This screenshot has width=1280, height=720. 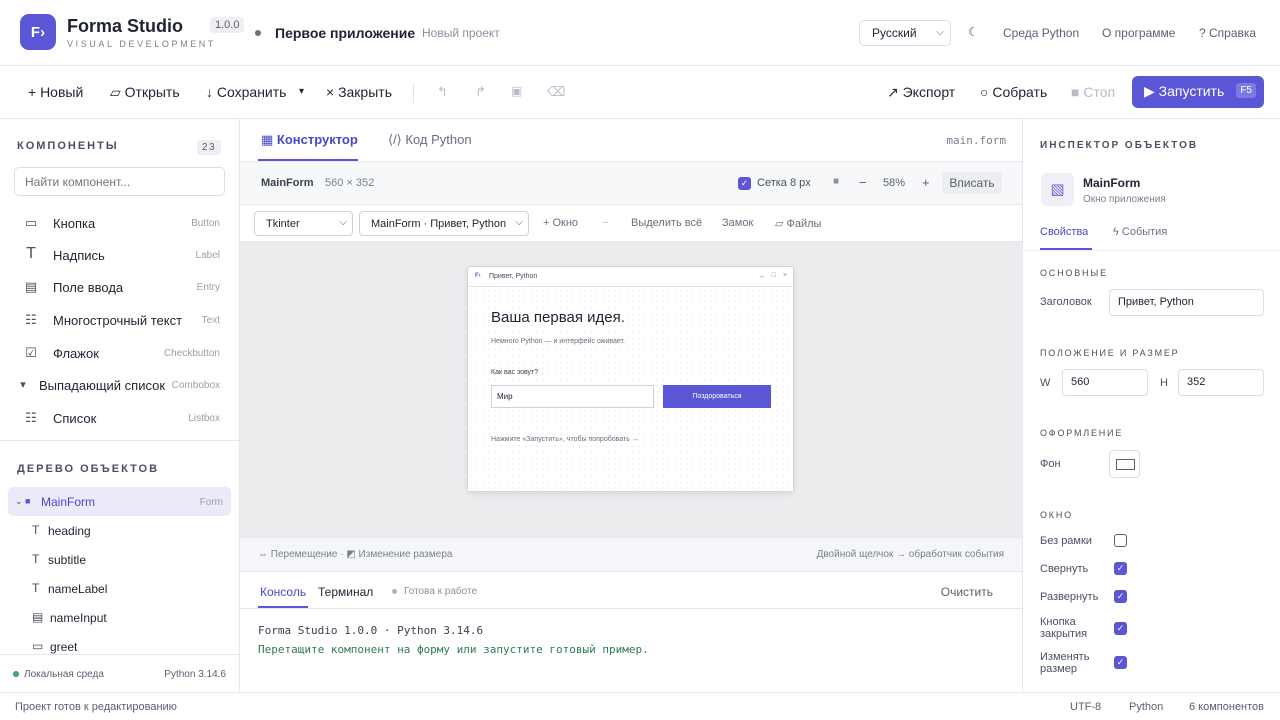 I want to click on maximize-icon: □, so click(x=774, y=275).